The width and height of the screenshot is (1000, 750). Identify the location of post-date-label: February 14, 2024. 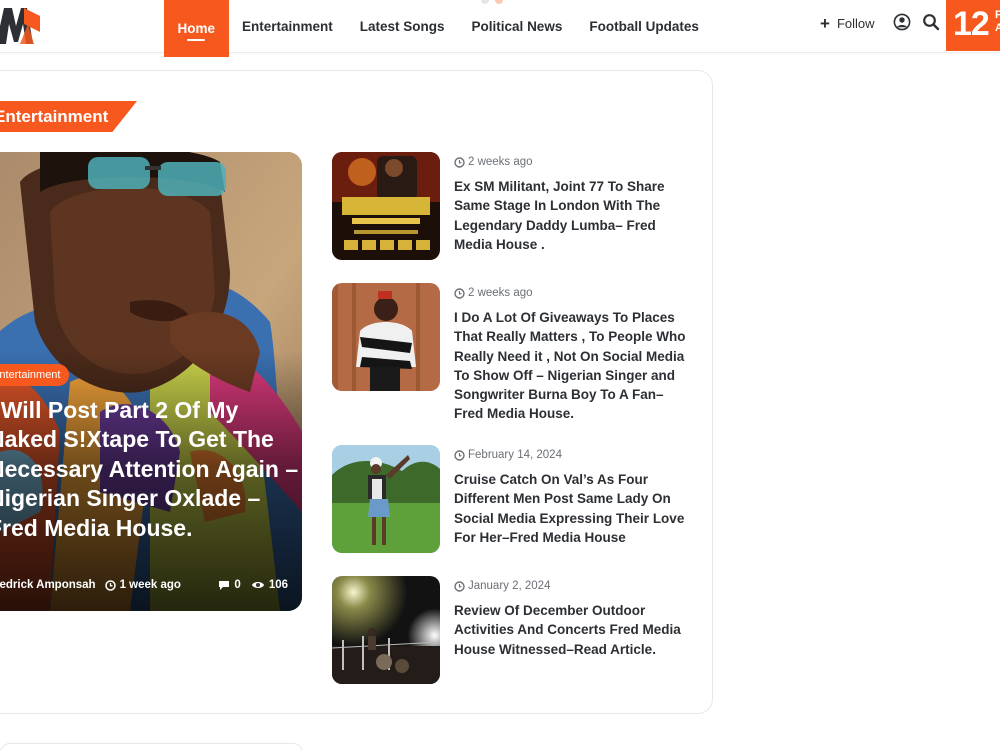
(515, 455).